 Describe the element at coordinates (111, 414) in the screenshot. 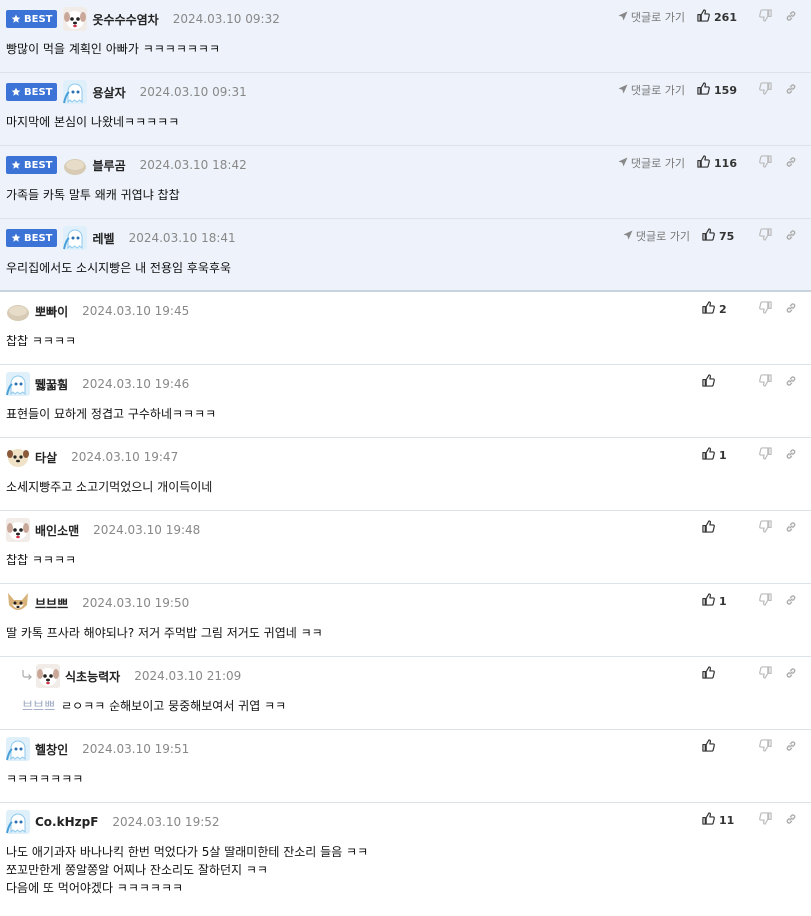

I see `comment-text: 표현들이 묘하게 정겹고 구수하네ㅋㅋㅋㅋ` at that location.